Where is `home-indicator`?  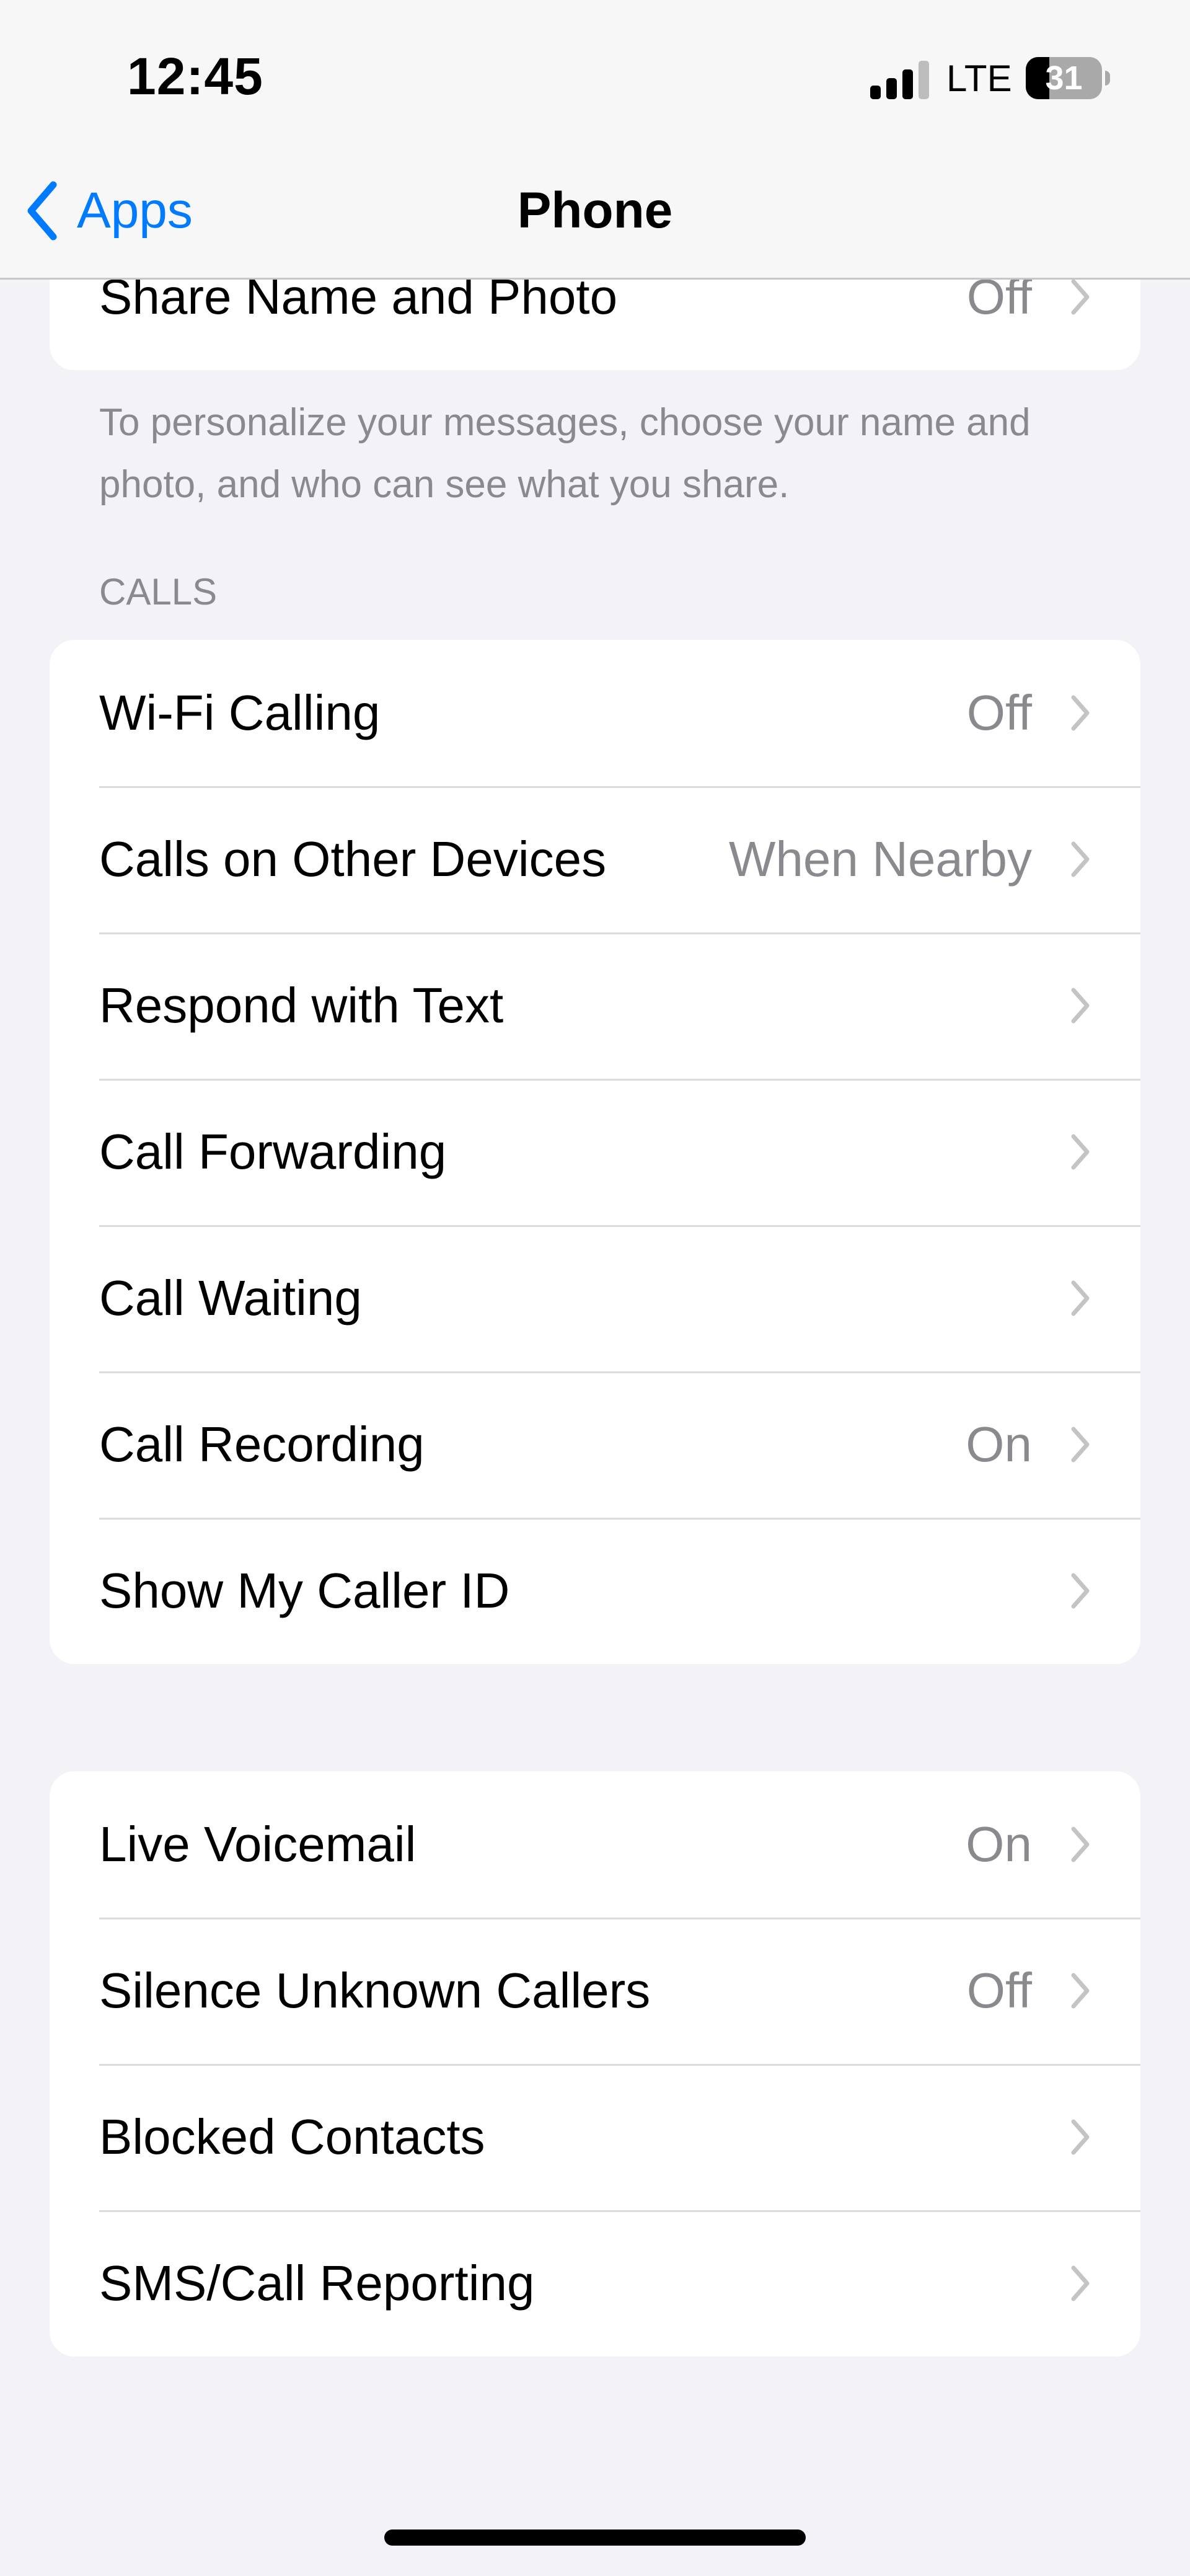 home-indicator is located at coordinates (595, 2538).